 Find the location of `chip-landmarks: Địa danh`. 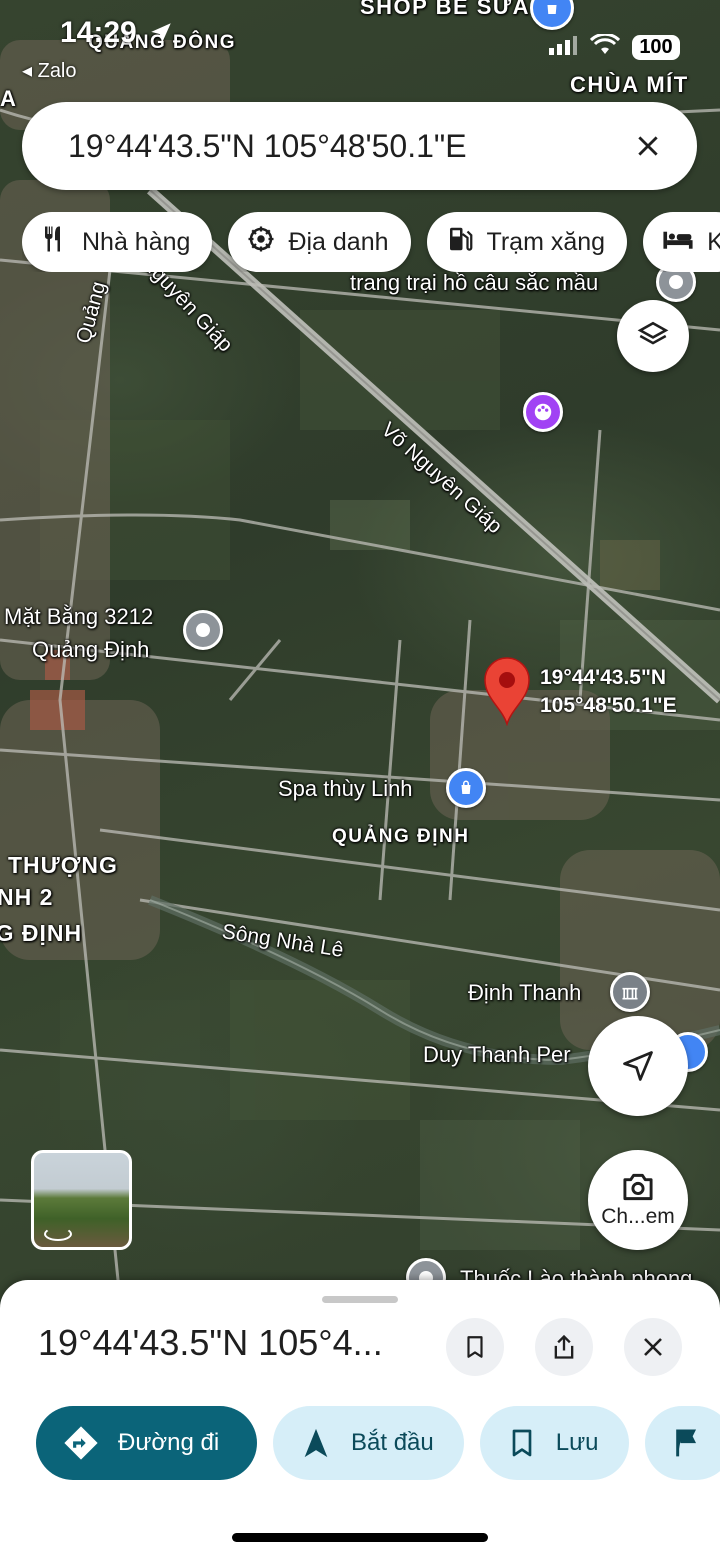

chip-landmarks: Địa danh is located at coordinates (319, 242).